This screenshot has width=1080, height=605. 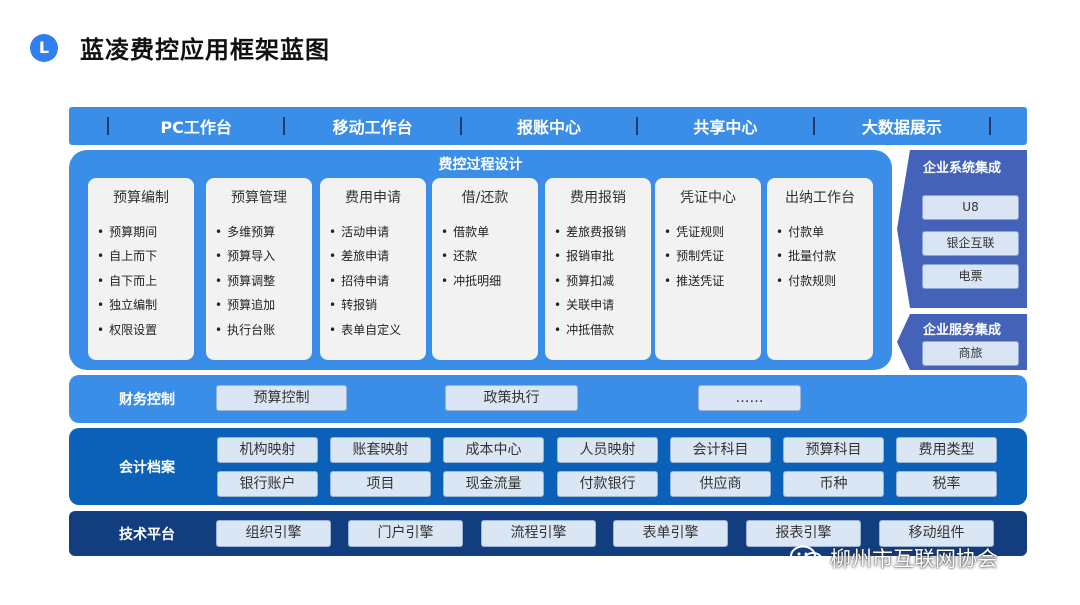 I want to click on process-card-item: 转报销, so click(x=377, y=305).